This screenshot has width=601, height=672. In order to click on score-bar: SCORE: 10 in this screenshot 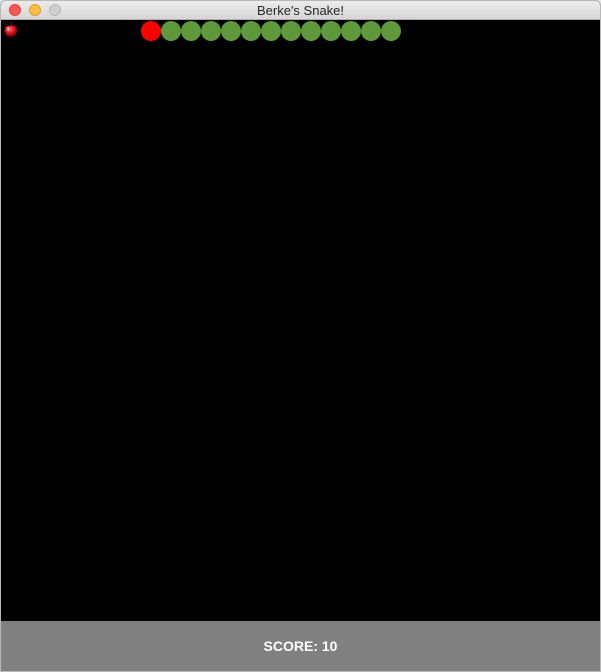, I will do `click(300, 646)`.